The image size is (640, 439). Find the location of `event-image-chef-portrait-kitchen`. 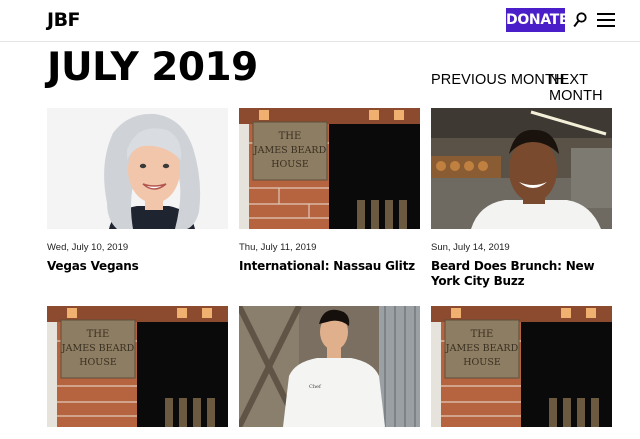

event-image-chef-portrait-kitchen is located at coordinates (521, 168).